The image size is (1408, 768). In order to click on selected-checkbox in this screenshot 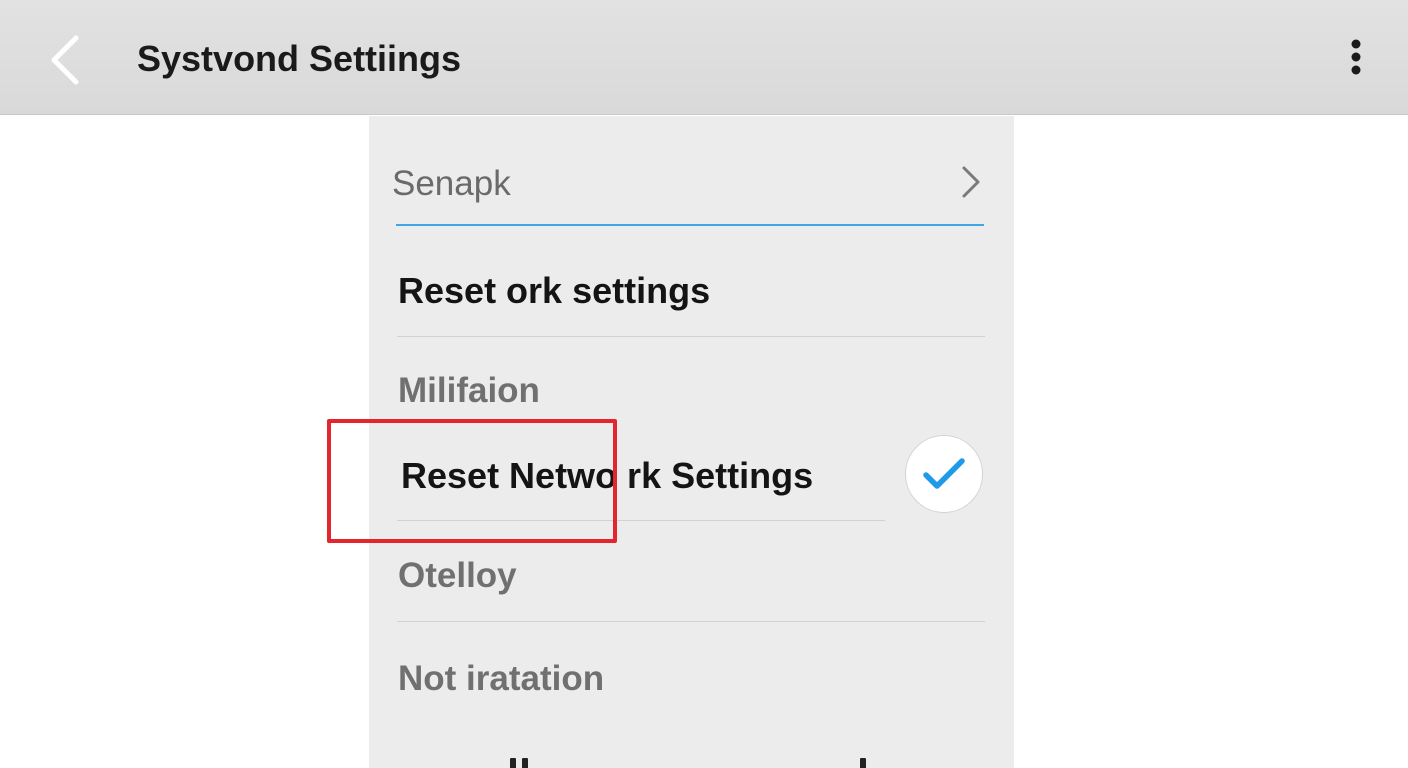, I will do `click(944, 474)`.